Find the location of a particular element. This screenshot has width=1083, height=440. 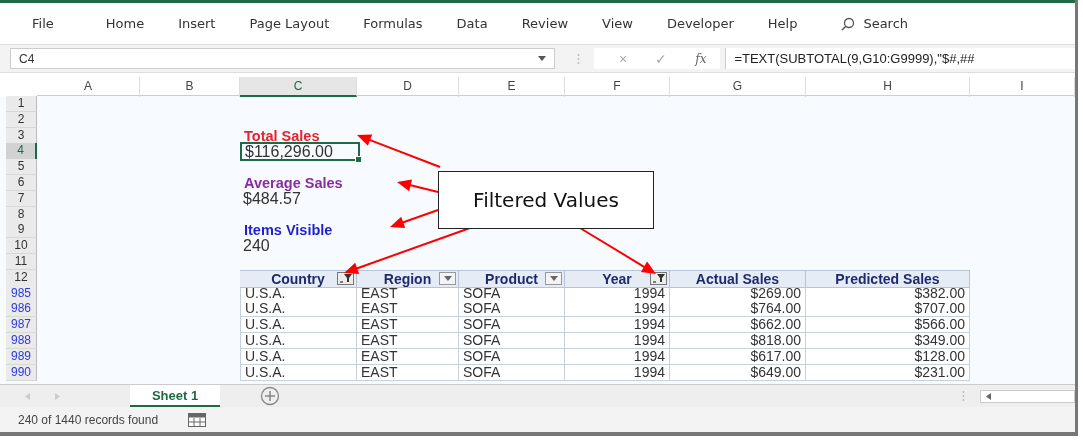

row-header: 5 is located at coordinates (21, 167).